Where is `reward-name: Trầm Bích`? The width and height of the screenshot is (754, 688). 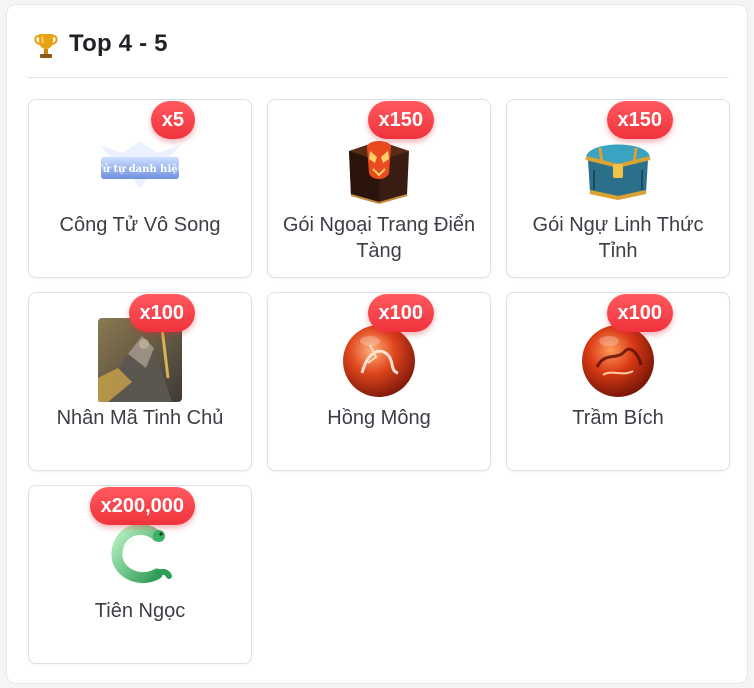 reward-name: Trầm Bích is located at coordinates (618, 418).